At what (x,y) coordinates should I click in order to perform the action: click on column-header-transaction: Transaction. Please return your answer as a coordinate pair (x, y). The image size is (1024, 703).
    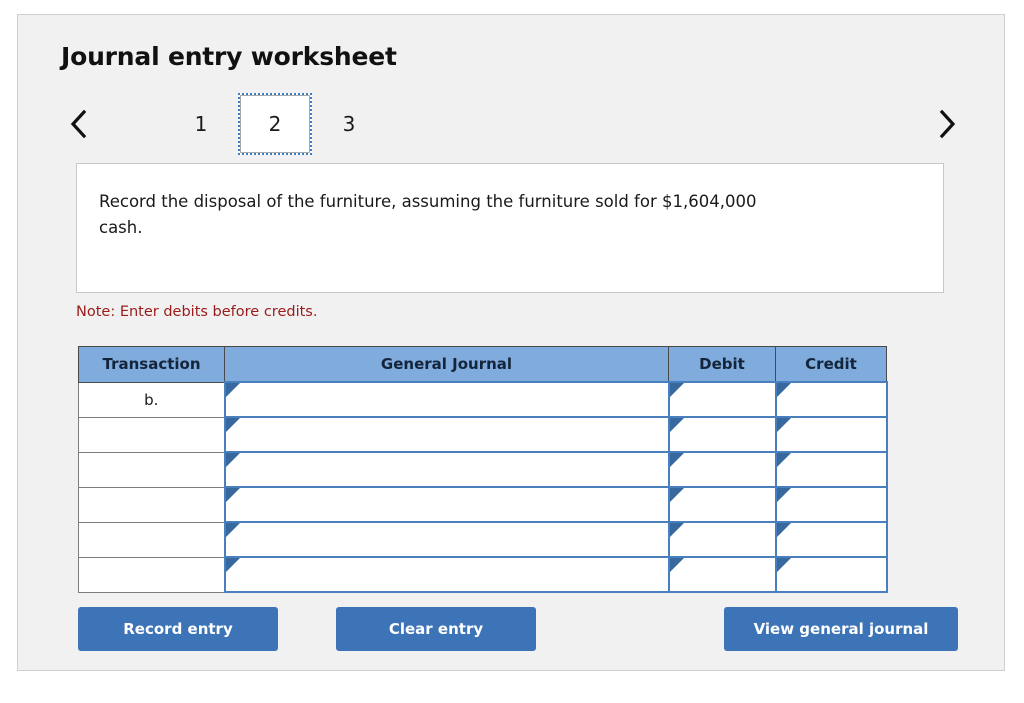
    Looking at the image, I should click on (151, 364).